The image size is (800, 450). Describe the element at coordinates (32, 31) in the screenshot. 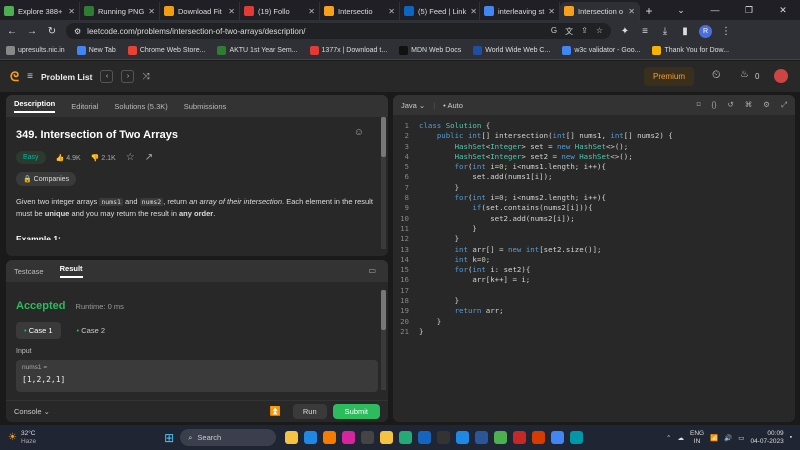

I see `forward-button: →` at that location.